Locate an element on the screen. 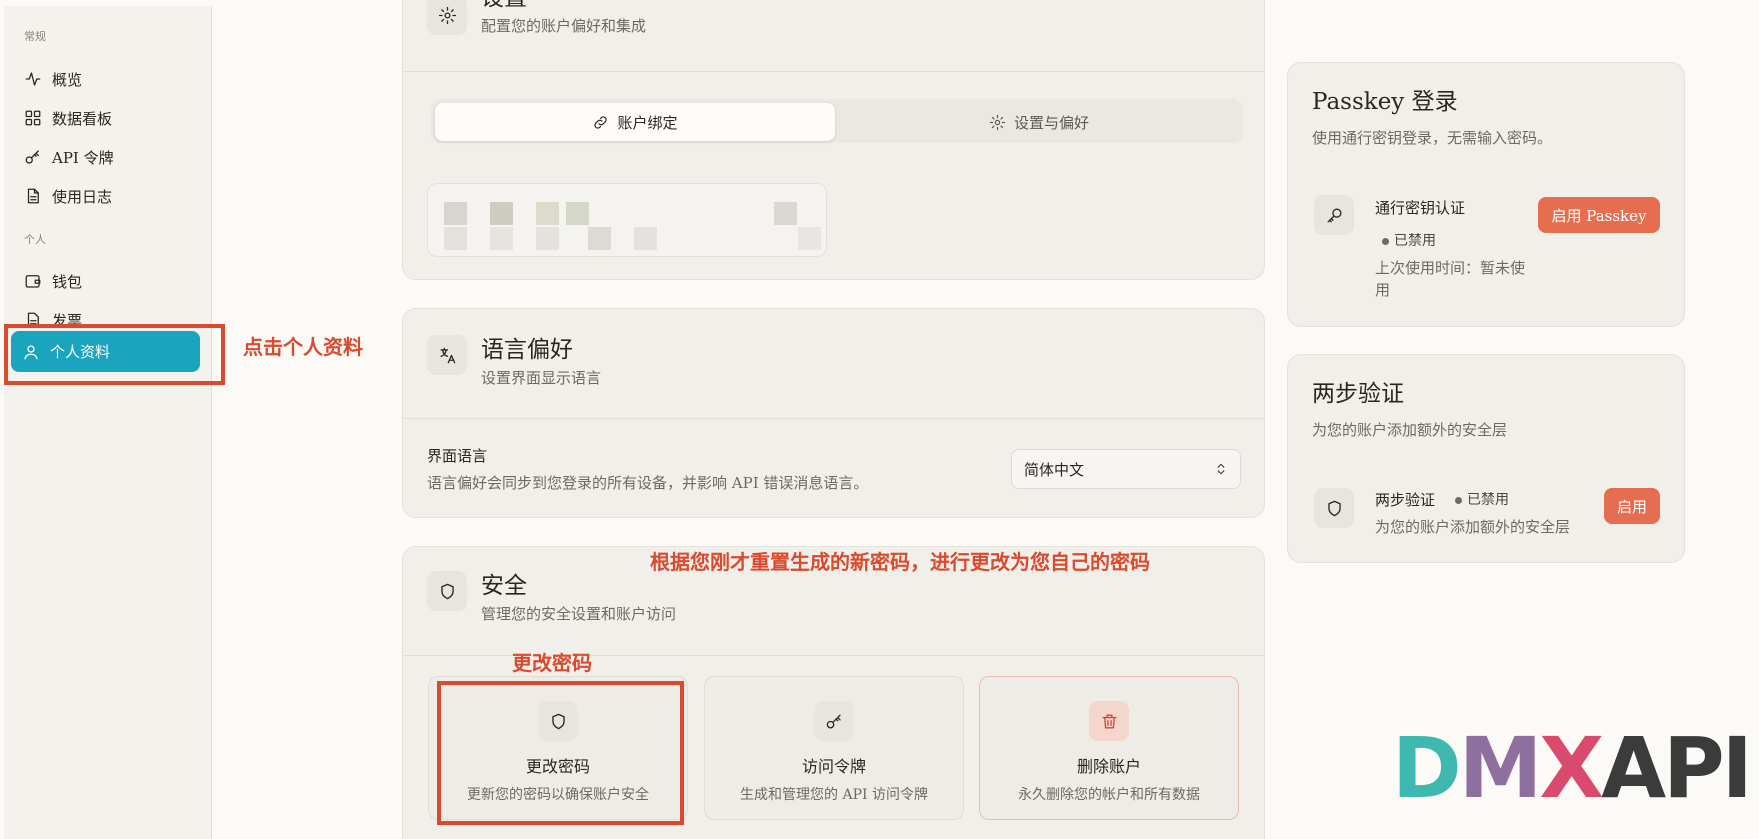  blurred-account-binding is located at coordinates (627, 220).